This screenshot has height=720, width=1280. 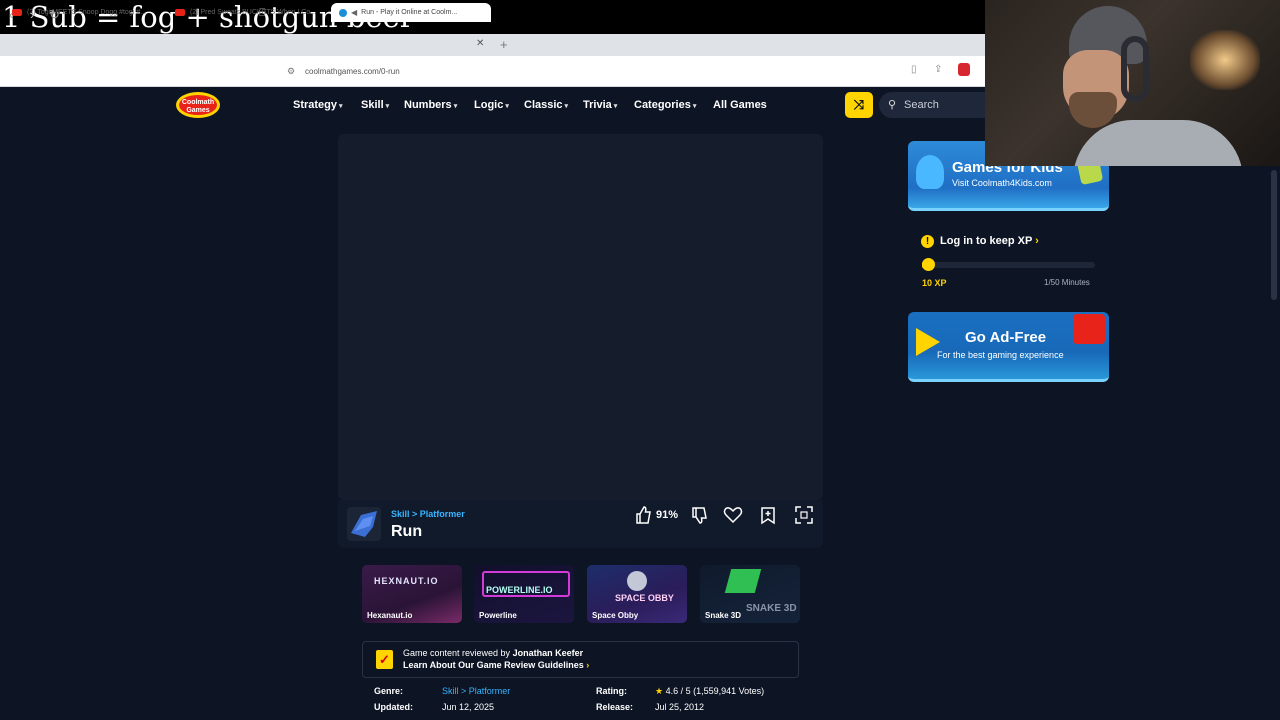 What do you see at coordinates (710, 691) in the screenshot?
I see `rating-value: ★ 4.6 / 5 (1,559,941 Votes)` at bounding box center [710, 691].